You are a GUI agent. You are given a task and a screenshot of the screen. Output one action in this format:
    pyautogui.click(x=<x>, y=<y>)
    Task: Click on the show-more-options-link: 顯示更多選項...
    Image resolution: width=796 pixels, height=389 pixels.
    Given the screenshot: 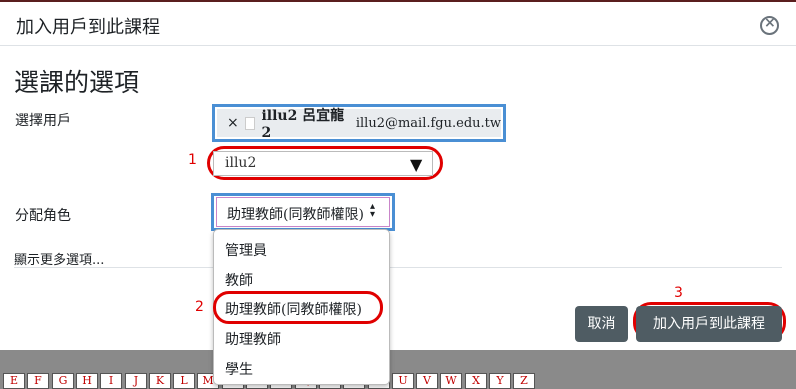 What is the action you would take?
    pyautogui.click(x=59, y=258)
    